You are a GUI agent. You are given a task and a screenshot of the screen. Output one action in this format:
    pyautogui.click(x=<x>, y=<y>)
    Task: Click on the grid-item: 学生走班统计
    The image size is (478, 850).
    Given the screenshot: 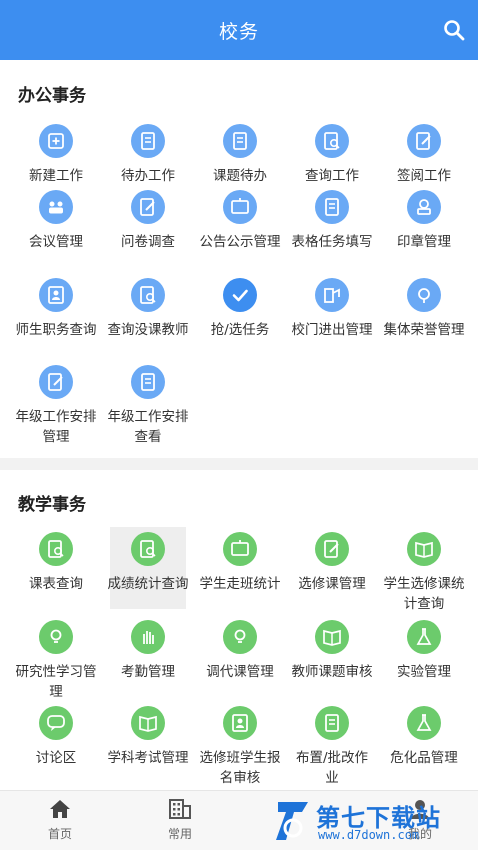 What is the action you would take?
    pyautogui.click(x=240, y=563)
    